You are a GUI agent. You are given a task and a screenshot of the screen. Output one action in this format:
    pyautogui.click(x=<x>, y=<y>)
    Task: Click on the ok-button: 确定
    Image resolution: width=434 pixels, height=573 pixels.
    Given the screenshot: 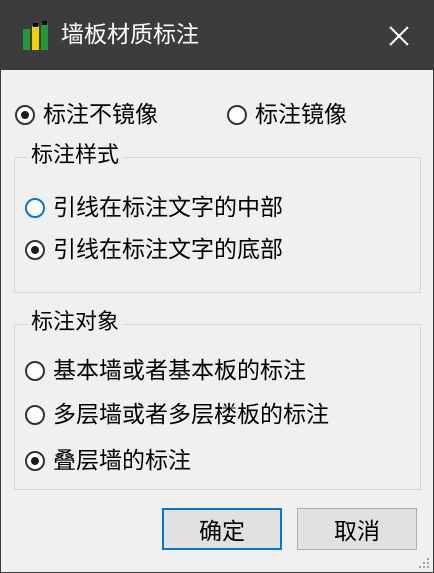 What is the action you would take?
    pyautogui.click(x=222, y=529)
    